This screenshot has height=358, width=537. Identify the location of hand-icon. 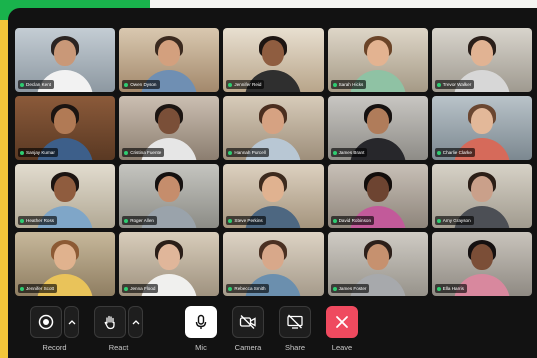
(109, 322).